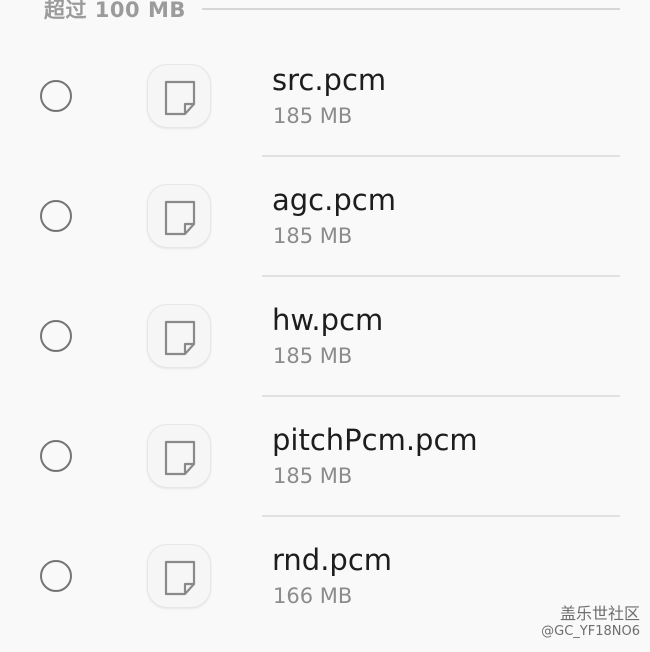  What do you see at coordinates (410, 9) in the screenshot?
I see `section-divider` at bounding box center [410, 9].